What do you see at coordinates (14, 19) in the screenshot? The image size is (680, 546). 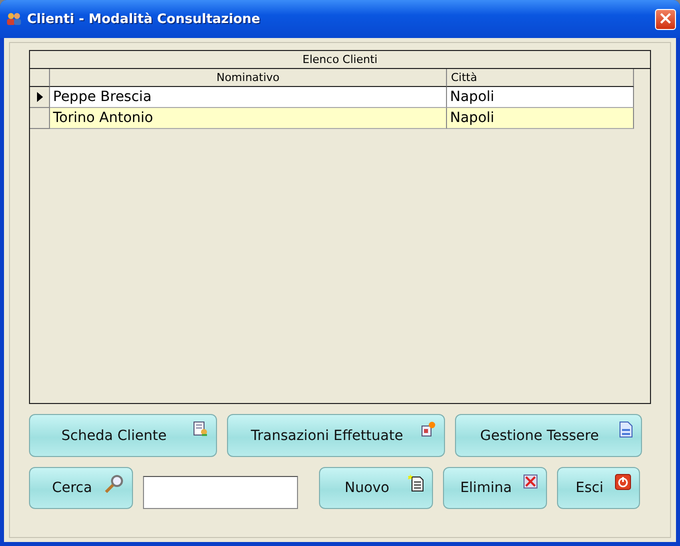 I see `users-icon` at bounding box center [14, 19].